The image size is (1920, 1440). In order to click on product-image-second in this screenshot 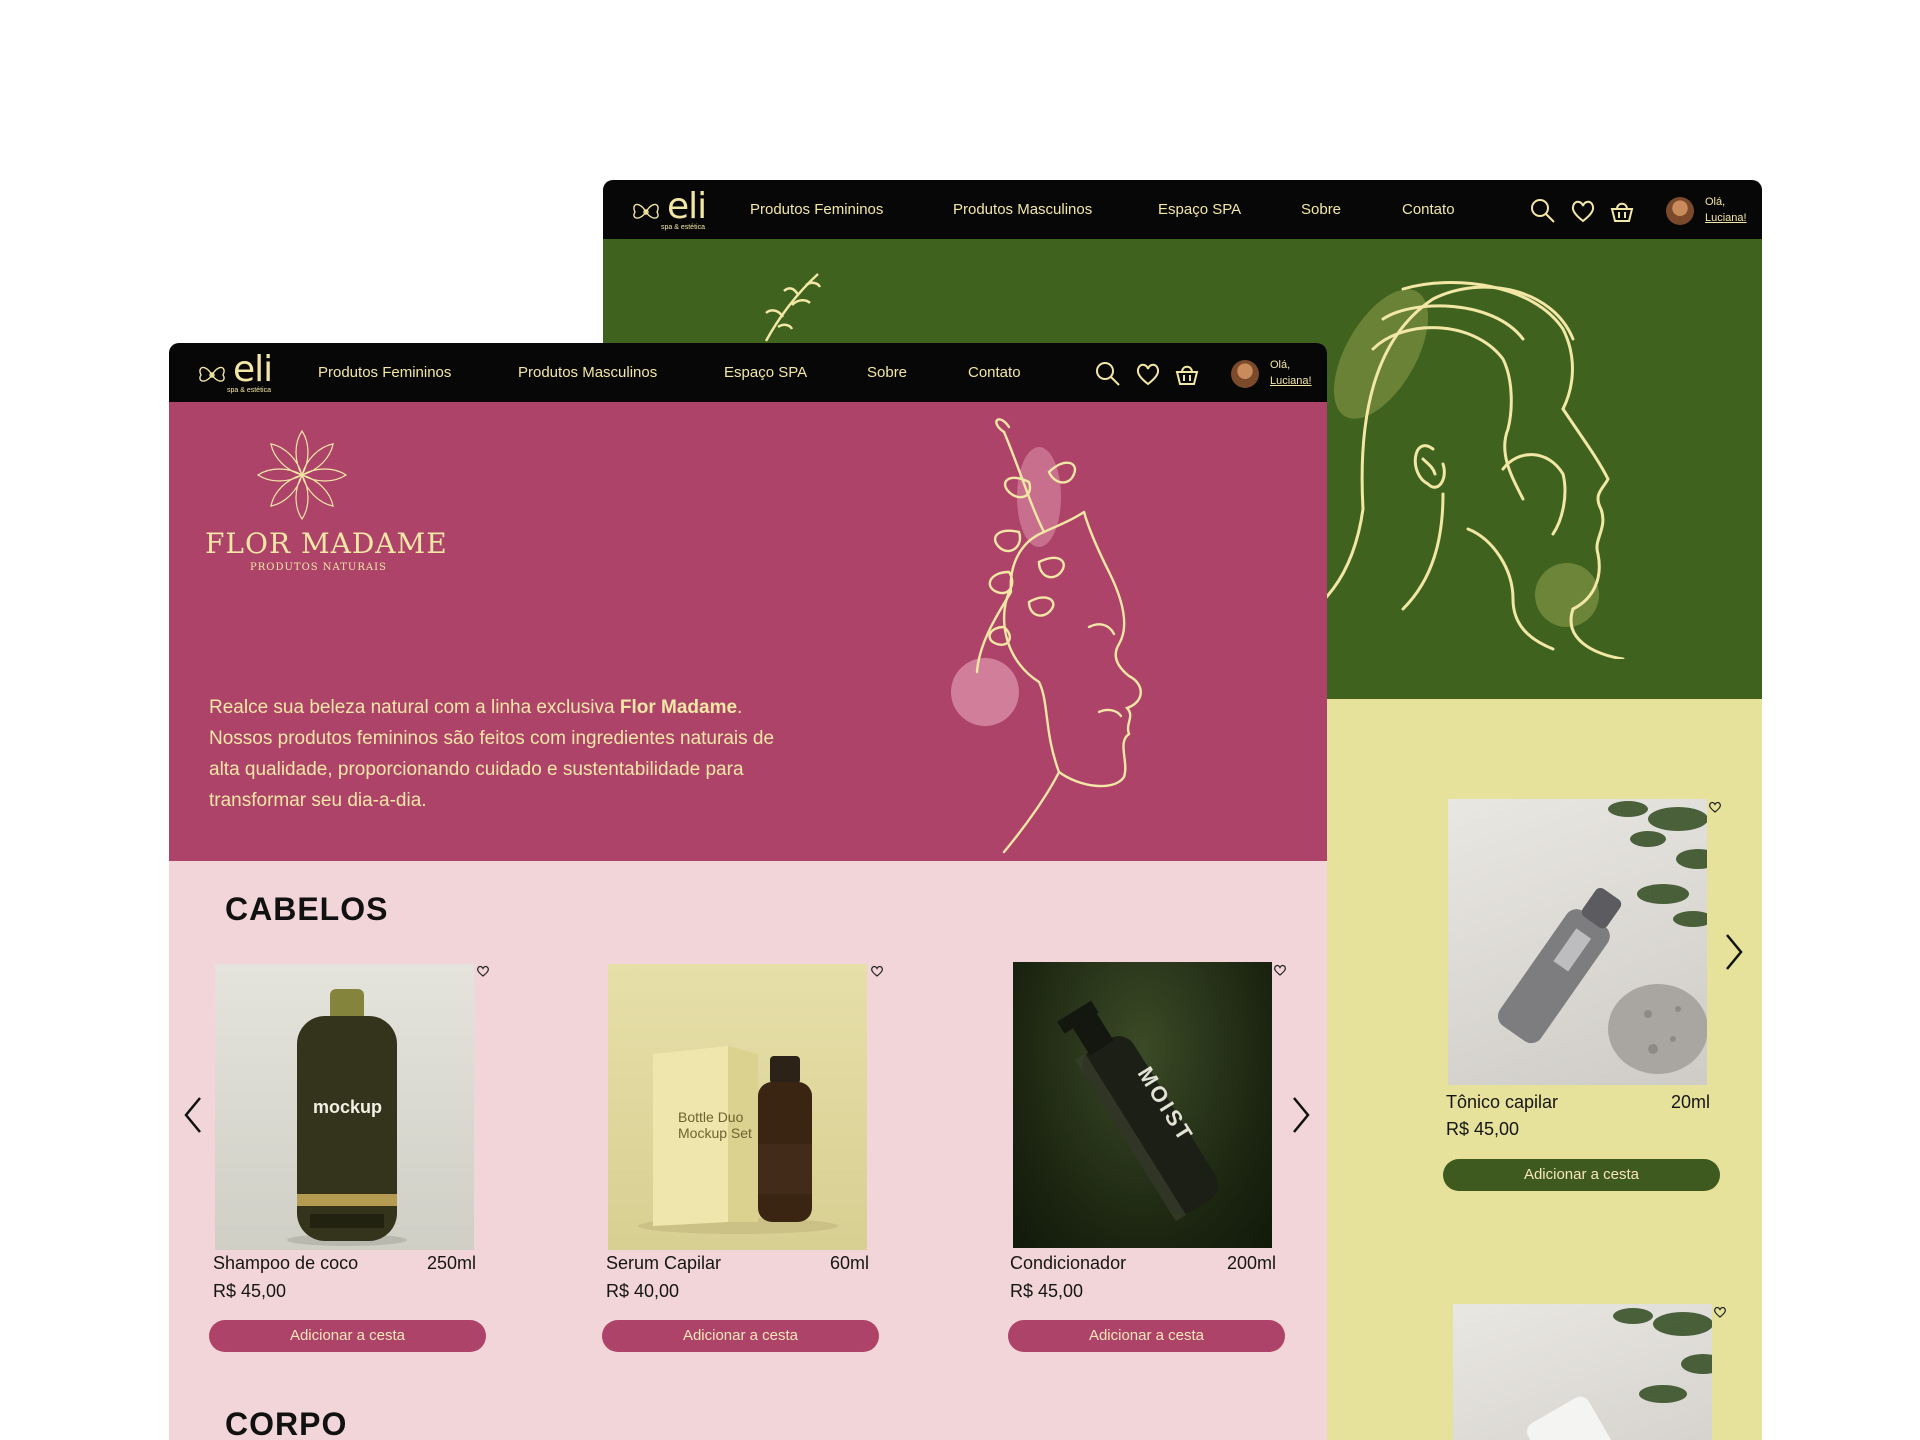, I will do `click(1582, 1372)`.